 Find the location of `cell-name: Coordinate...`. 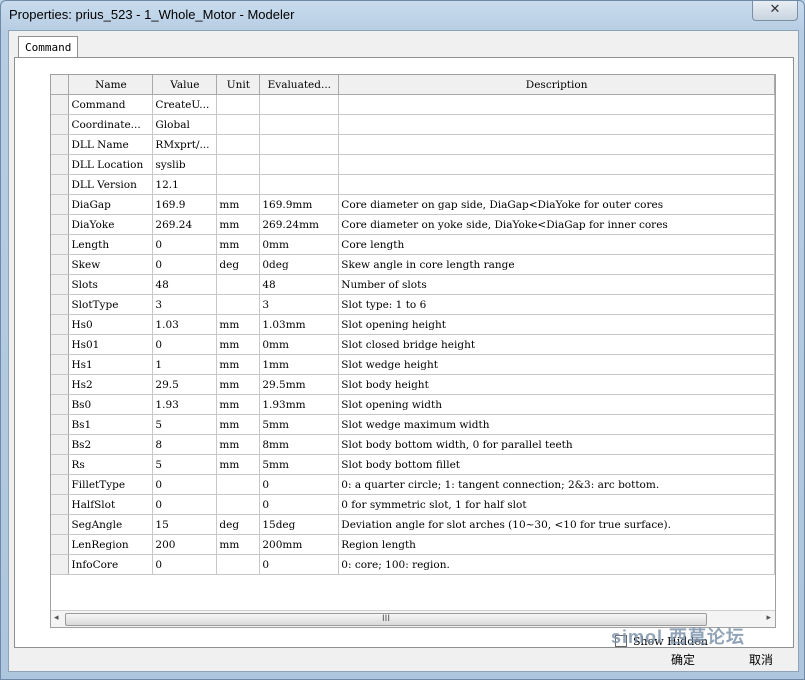

cell-name: Coordinate... is located at coordinates (111, 124).